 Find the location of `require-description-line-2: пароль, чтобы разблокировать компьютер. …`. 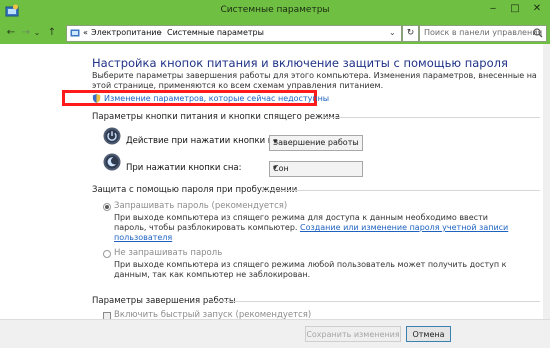

require-description-line-2: пароль, чтобы разблокировать компьютер. … is located at coordinates (324, 228).